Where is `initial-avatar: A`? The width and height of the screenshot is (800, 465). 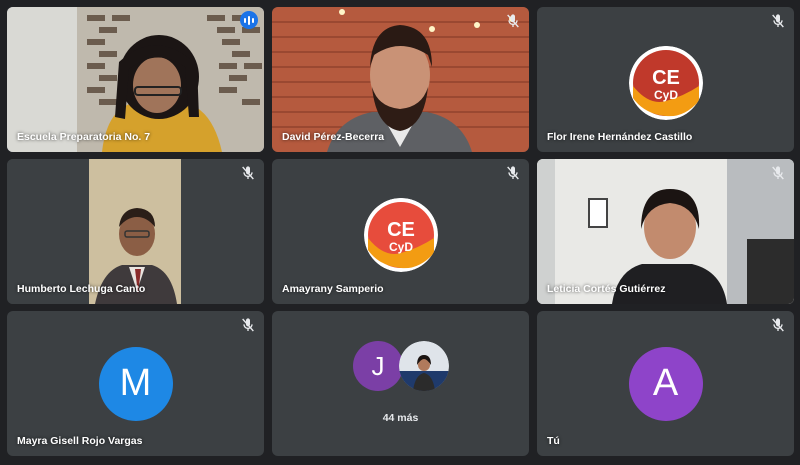 initial-avatar: A is located at coordinates (665, 383).